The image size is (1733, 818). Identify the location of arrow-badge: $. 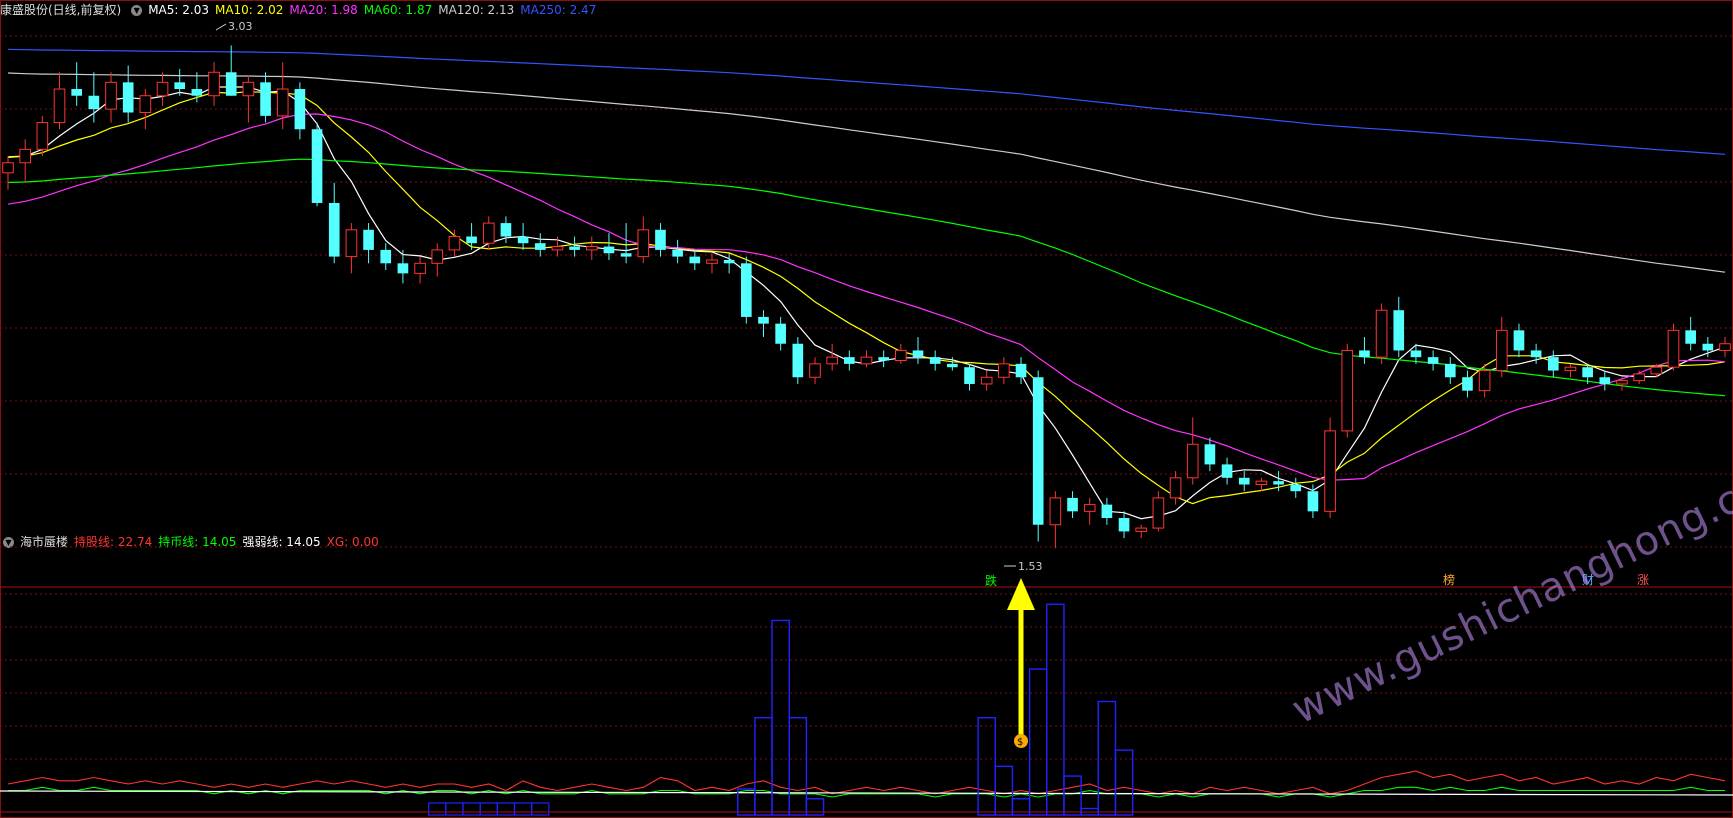
(1020, 742).